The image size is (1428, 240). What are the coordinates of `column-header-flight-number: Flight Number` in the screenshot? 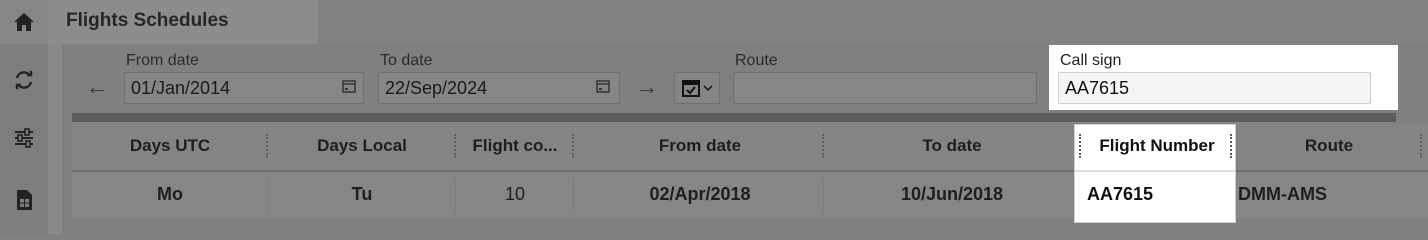 It's located at (1157, 146).